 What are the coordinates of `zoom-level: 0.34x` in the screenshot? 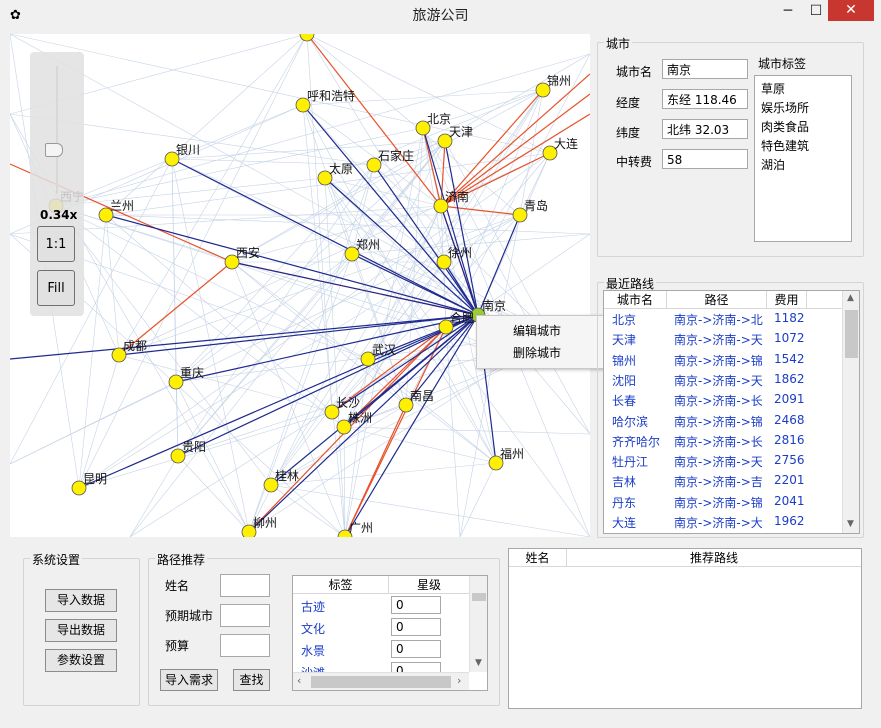 It's located at (59, 215).